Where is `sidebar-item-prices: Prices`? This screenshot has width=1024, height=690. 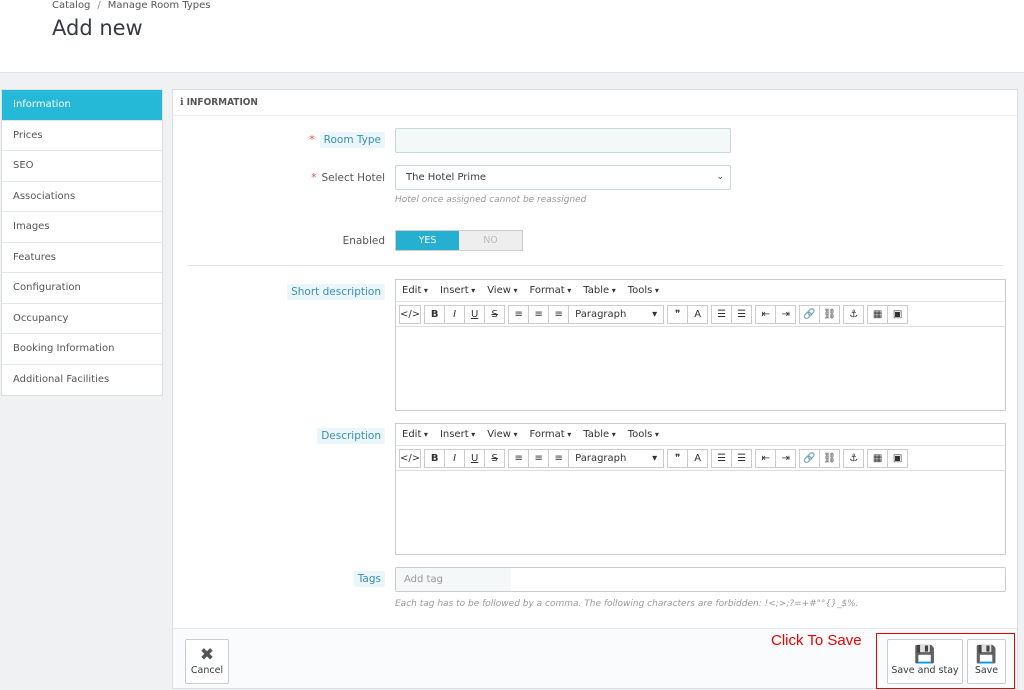
sidebar-item-prices: Prices is located at coordinates (82, 136).